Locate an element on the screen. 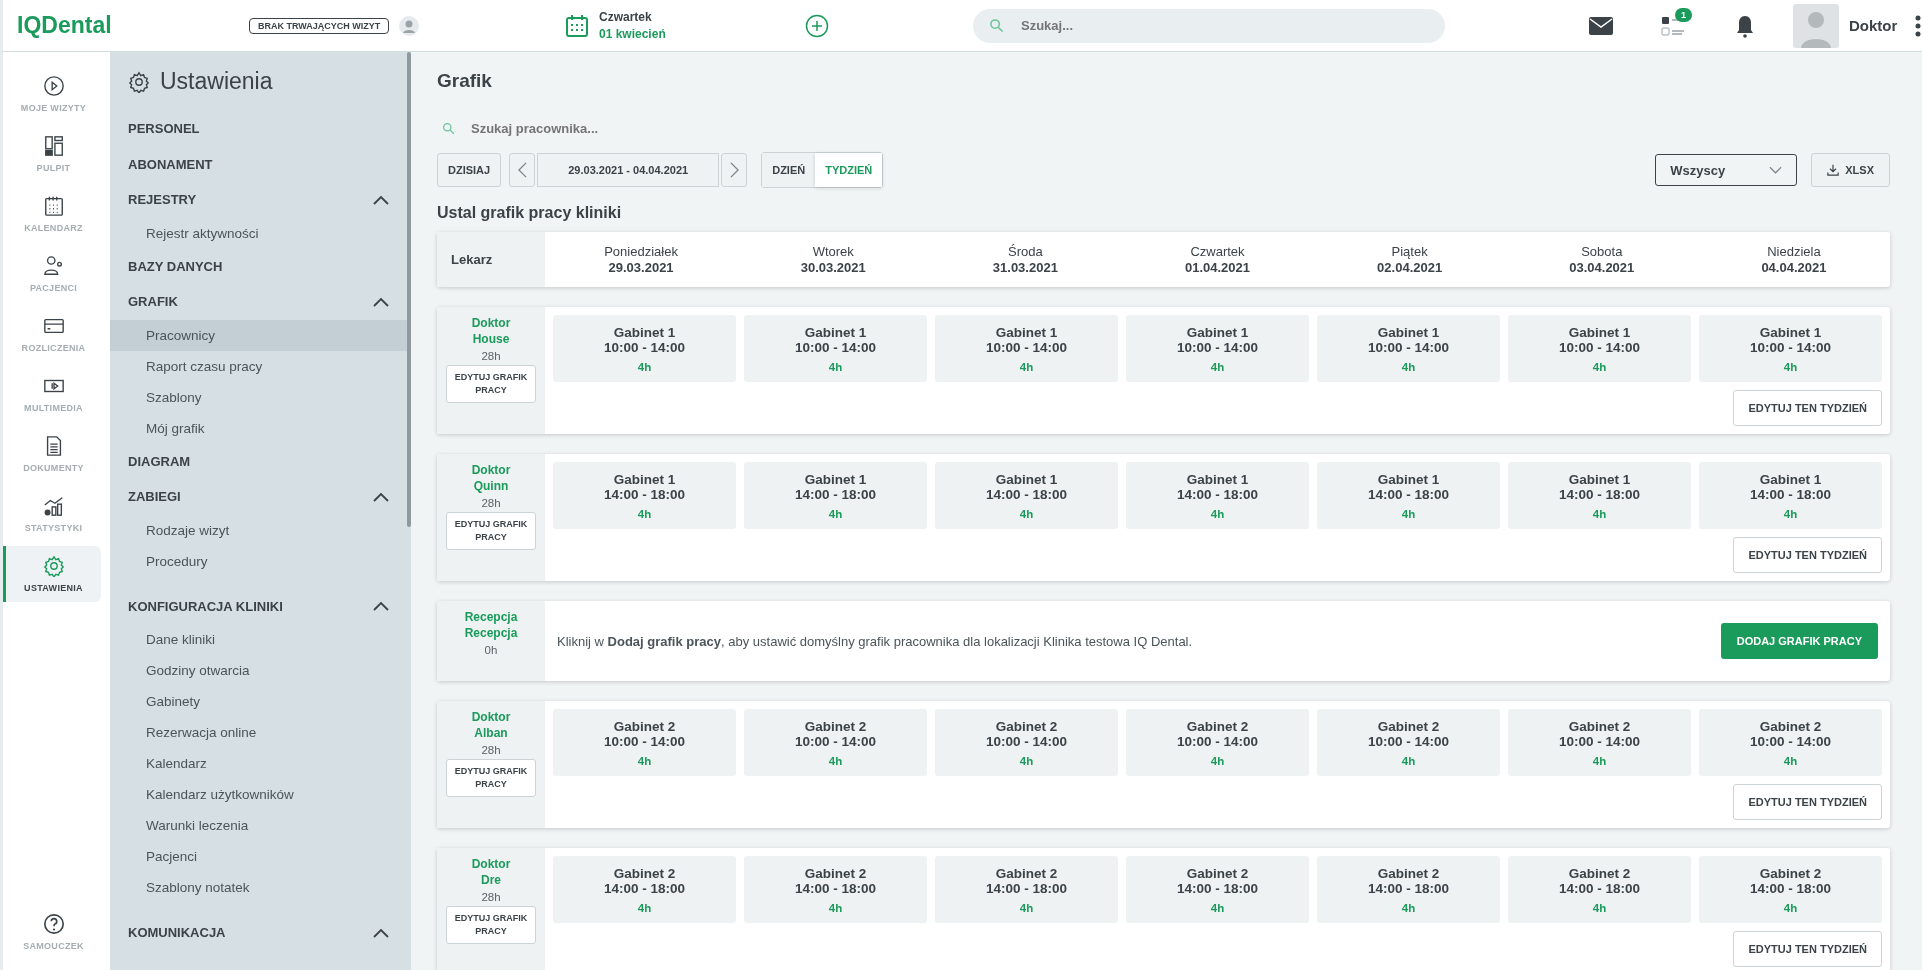 The height and width of the screenshot is (970, 1922). visit-status: BRAK TRWAJĄCYCH WIZYT is located at coordinates (319, 25).